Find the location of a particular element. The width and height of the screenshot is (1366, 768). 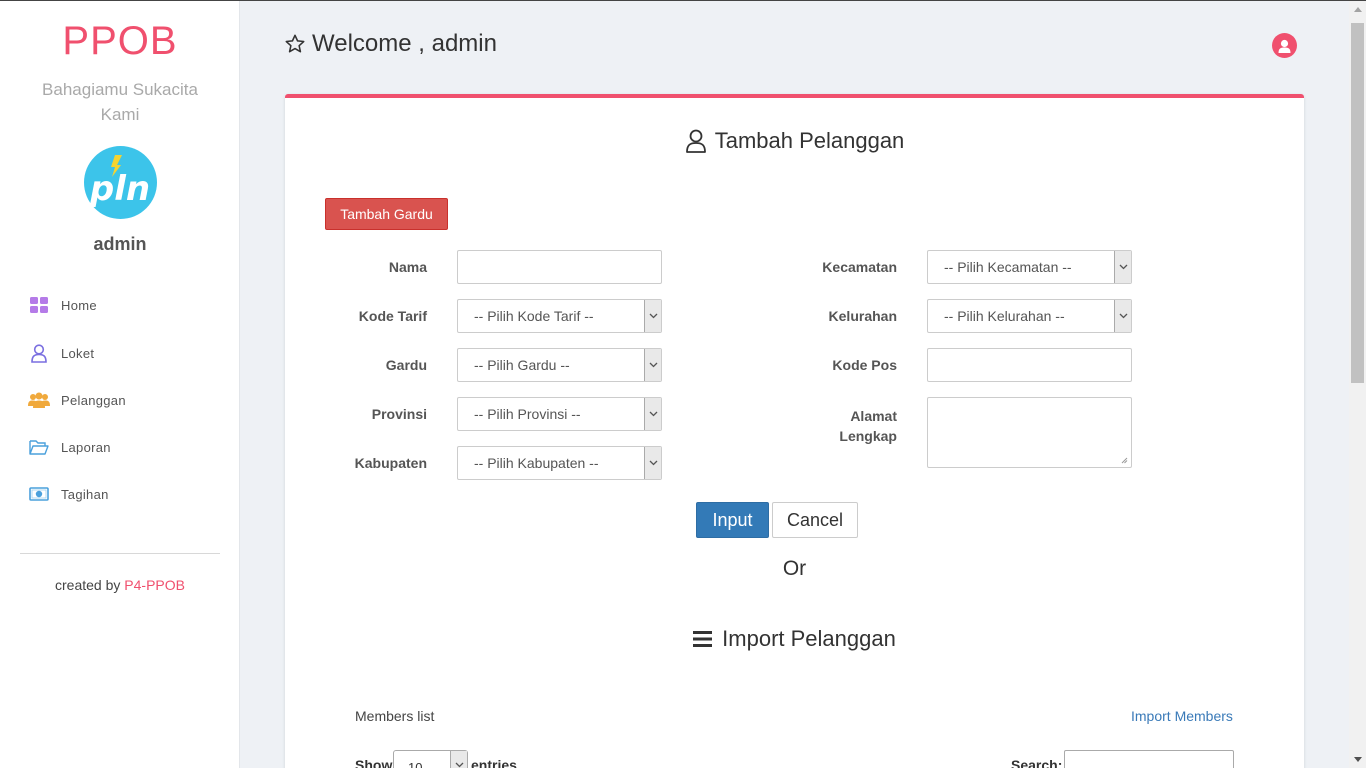

form-title: Tambah Pelanggan is located at coordinates (794, 141).